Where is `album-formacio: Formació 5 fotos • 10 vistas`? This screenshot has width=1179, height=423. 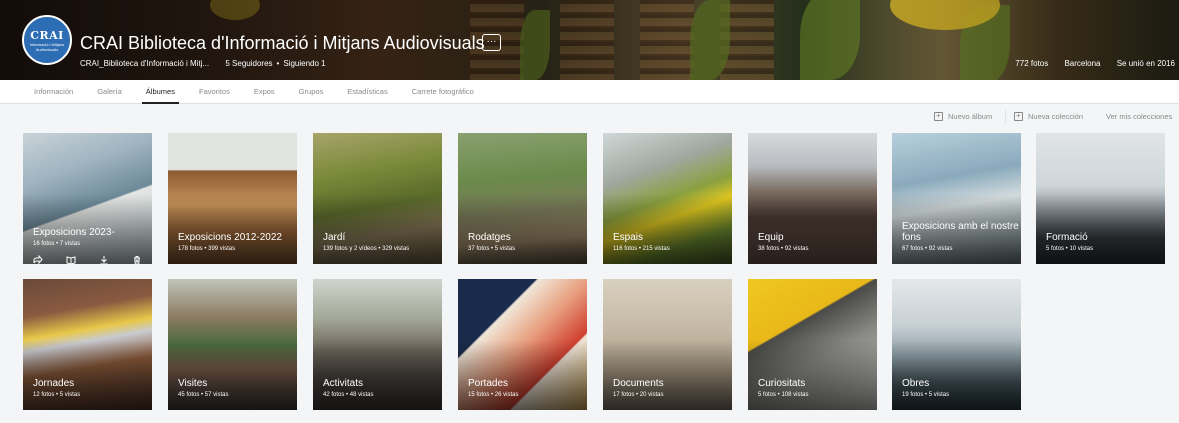
album-formacio: Formació 5 fotos • 10 vistas is located at coordinates (1100, 198).